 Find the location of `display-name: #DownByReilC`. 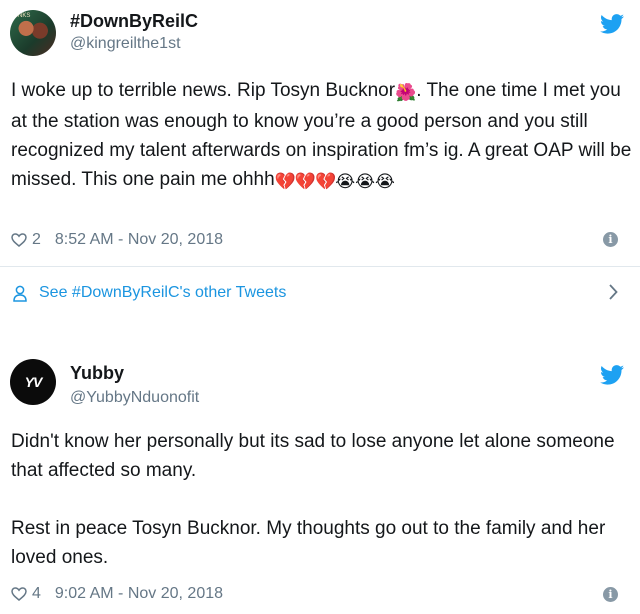

display-name: #DownByReilC is located at coordinates (134, 21).